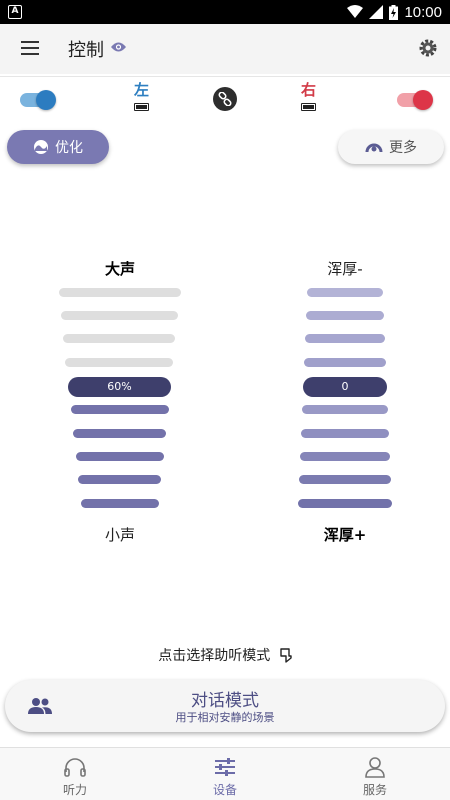 The height and width of the screenshot is (800, 450). What do you see at coordinates (86, 50) in the screenshot?
I see `page-title: 控制` at bounding box center [86, 50].